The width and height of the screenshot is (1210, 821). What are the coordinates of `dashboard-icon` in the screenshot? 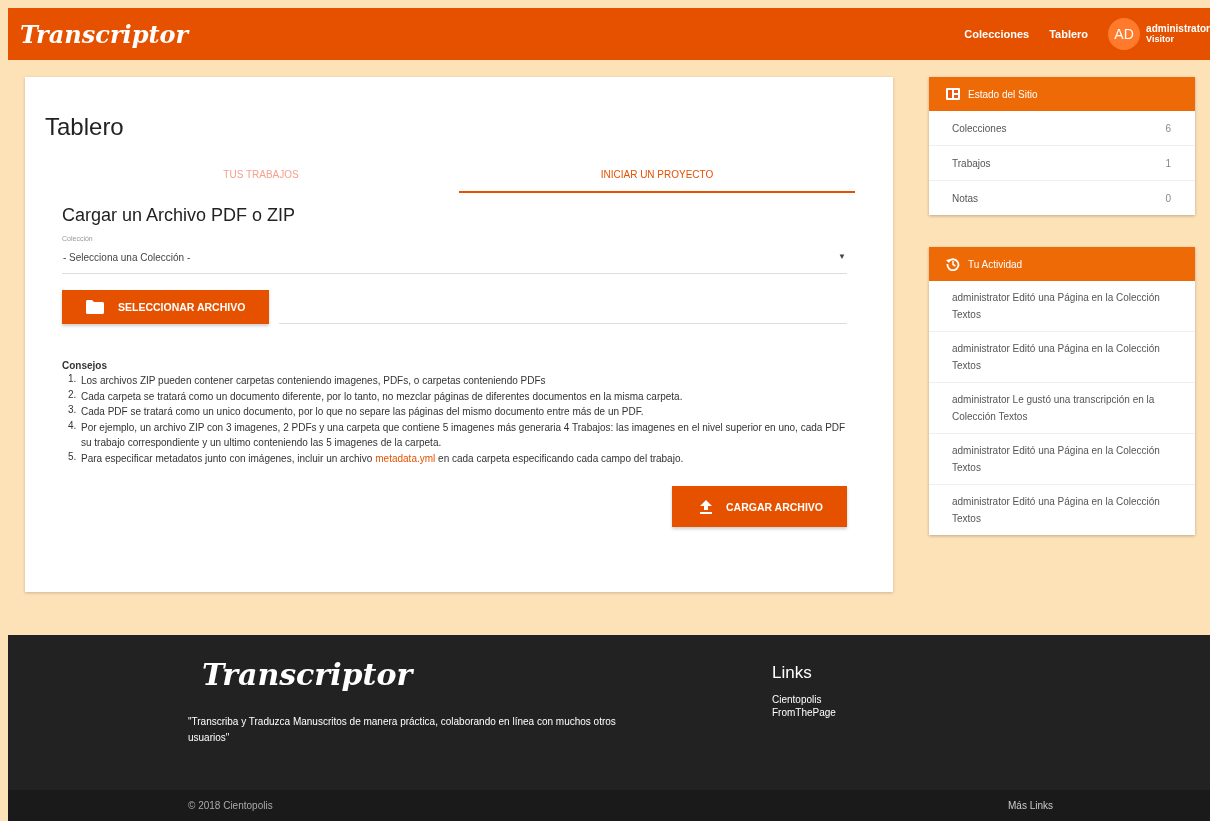 It's located at (953, 94).